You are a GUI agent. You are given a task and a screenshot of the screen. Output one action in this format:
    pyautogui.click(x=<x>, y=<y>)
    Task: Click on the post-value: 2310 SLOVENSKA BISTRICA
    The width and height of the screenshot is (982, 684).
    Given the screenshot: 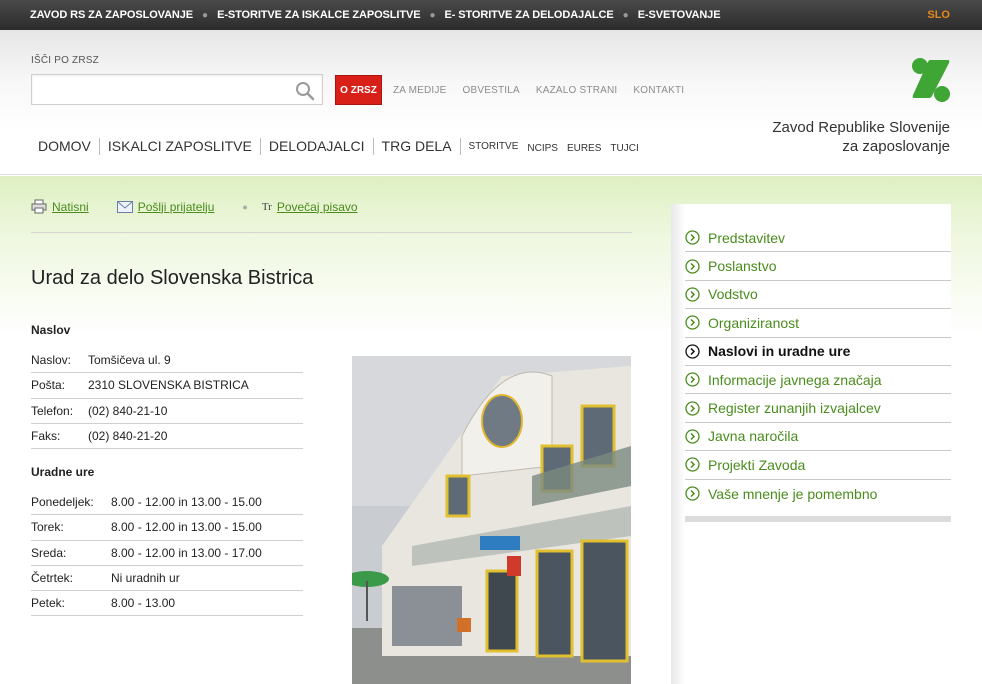 What is the action you would take?
    pyautogui.click(x=168, y=385)
    